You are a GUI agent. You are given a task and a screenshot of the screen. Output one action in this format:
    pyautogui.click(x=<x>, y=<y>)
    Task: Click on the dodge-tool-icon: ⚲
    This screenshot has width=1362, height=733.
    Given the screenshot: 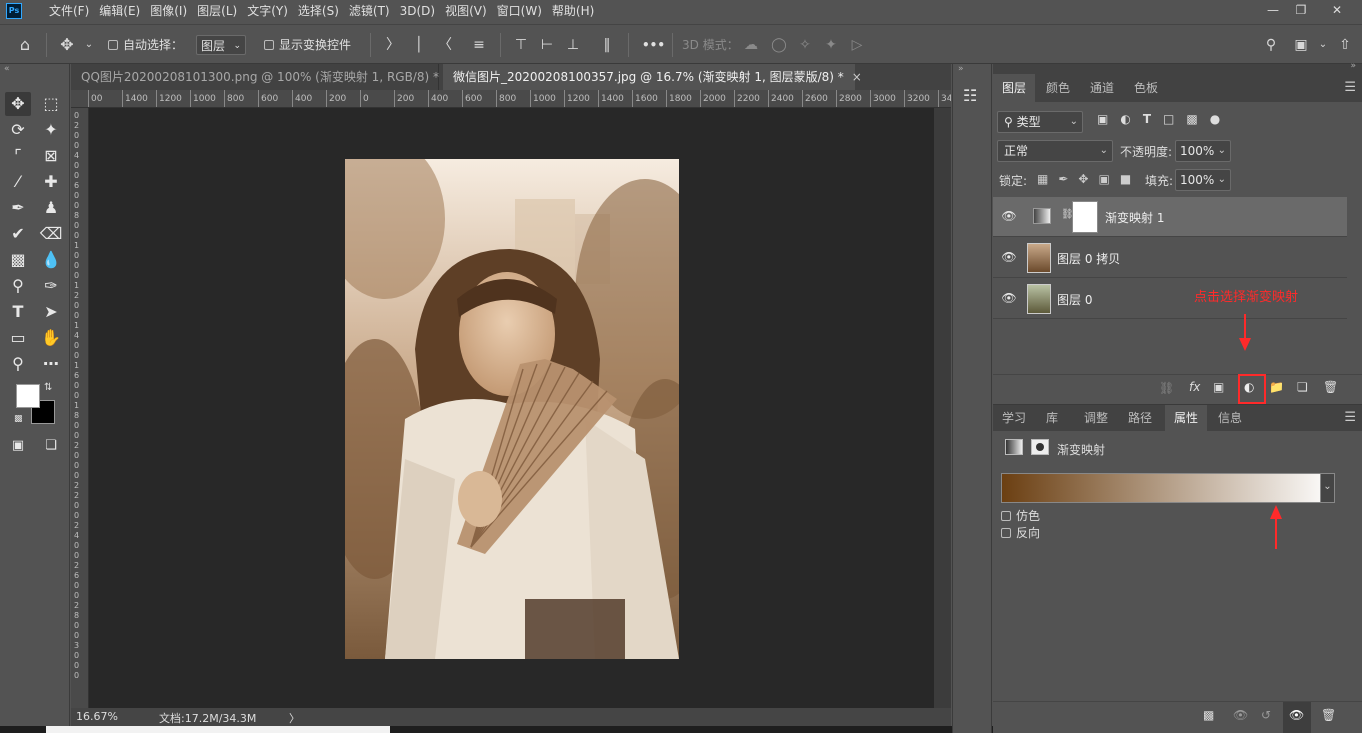 What is the action you would take?
    pyautogui.click(x=18, y=286)
    